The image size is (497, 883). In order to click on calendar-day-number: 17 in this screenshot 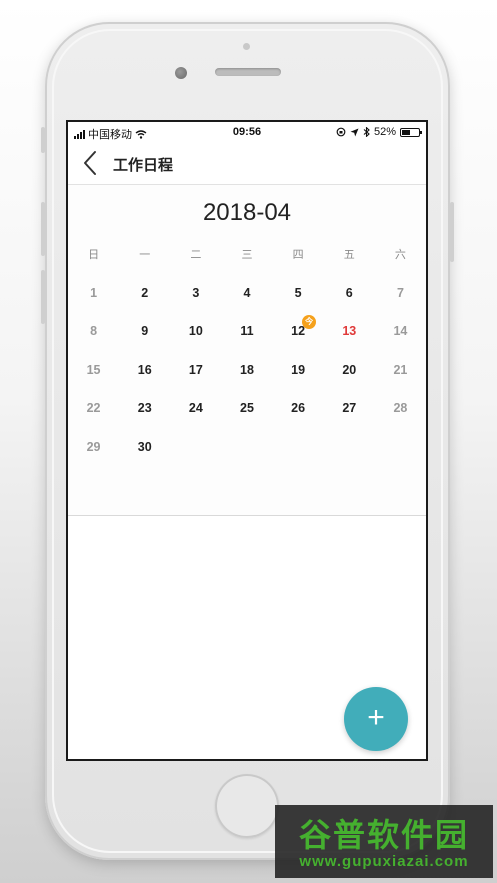, I will do `click(195, 369)`.